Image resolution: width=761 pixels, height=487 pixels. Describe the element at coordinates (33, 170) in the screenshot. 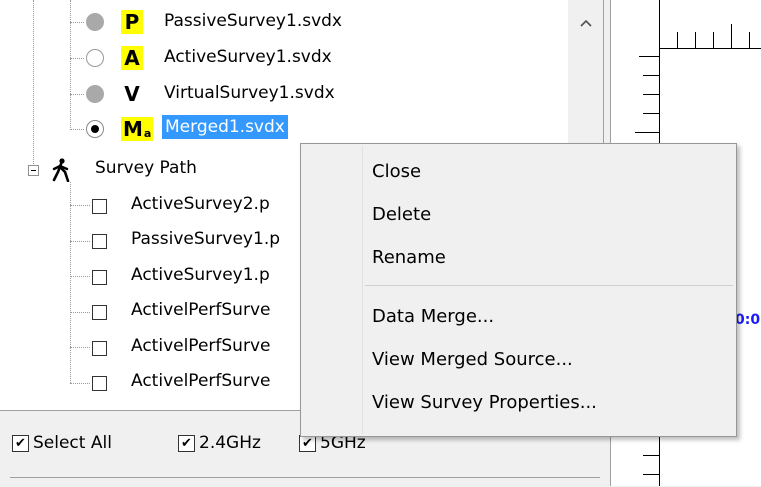

I see `minus-box-icon` at that location.